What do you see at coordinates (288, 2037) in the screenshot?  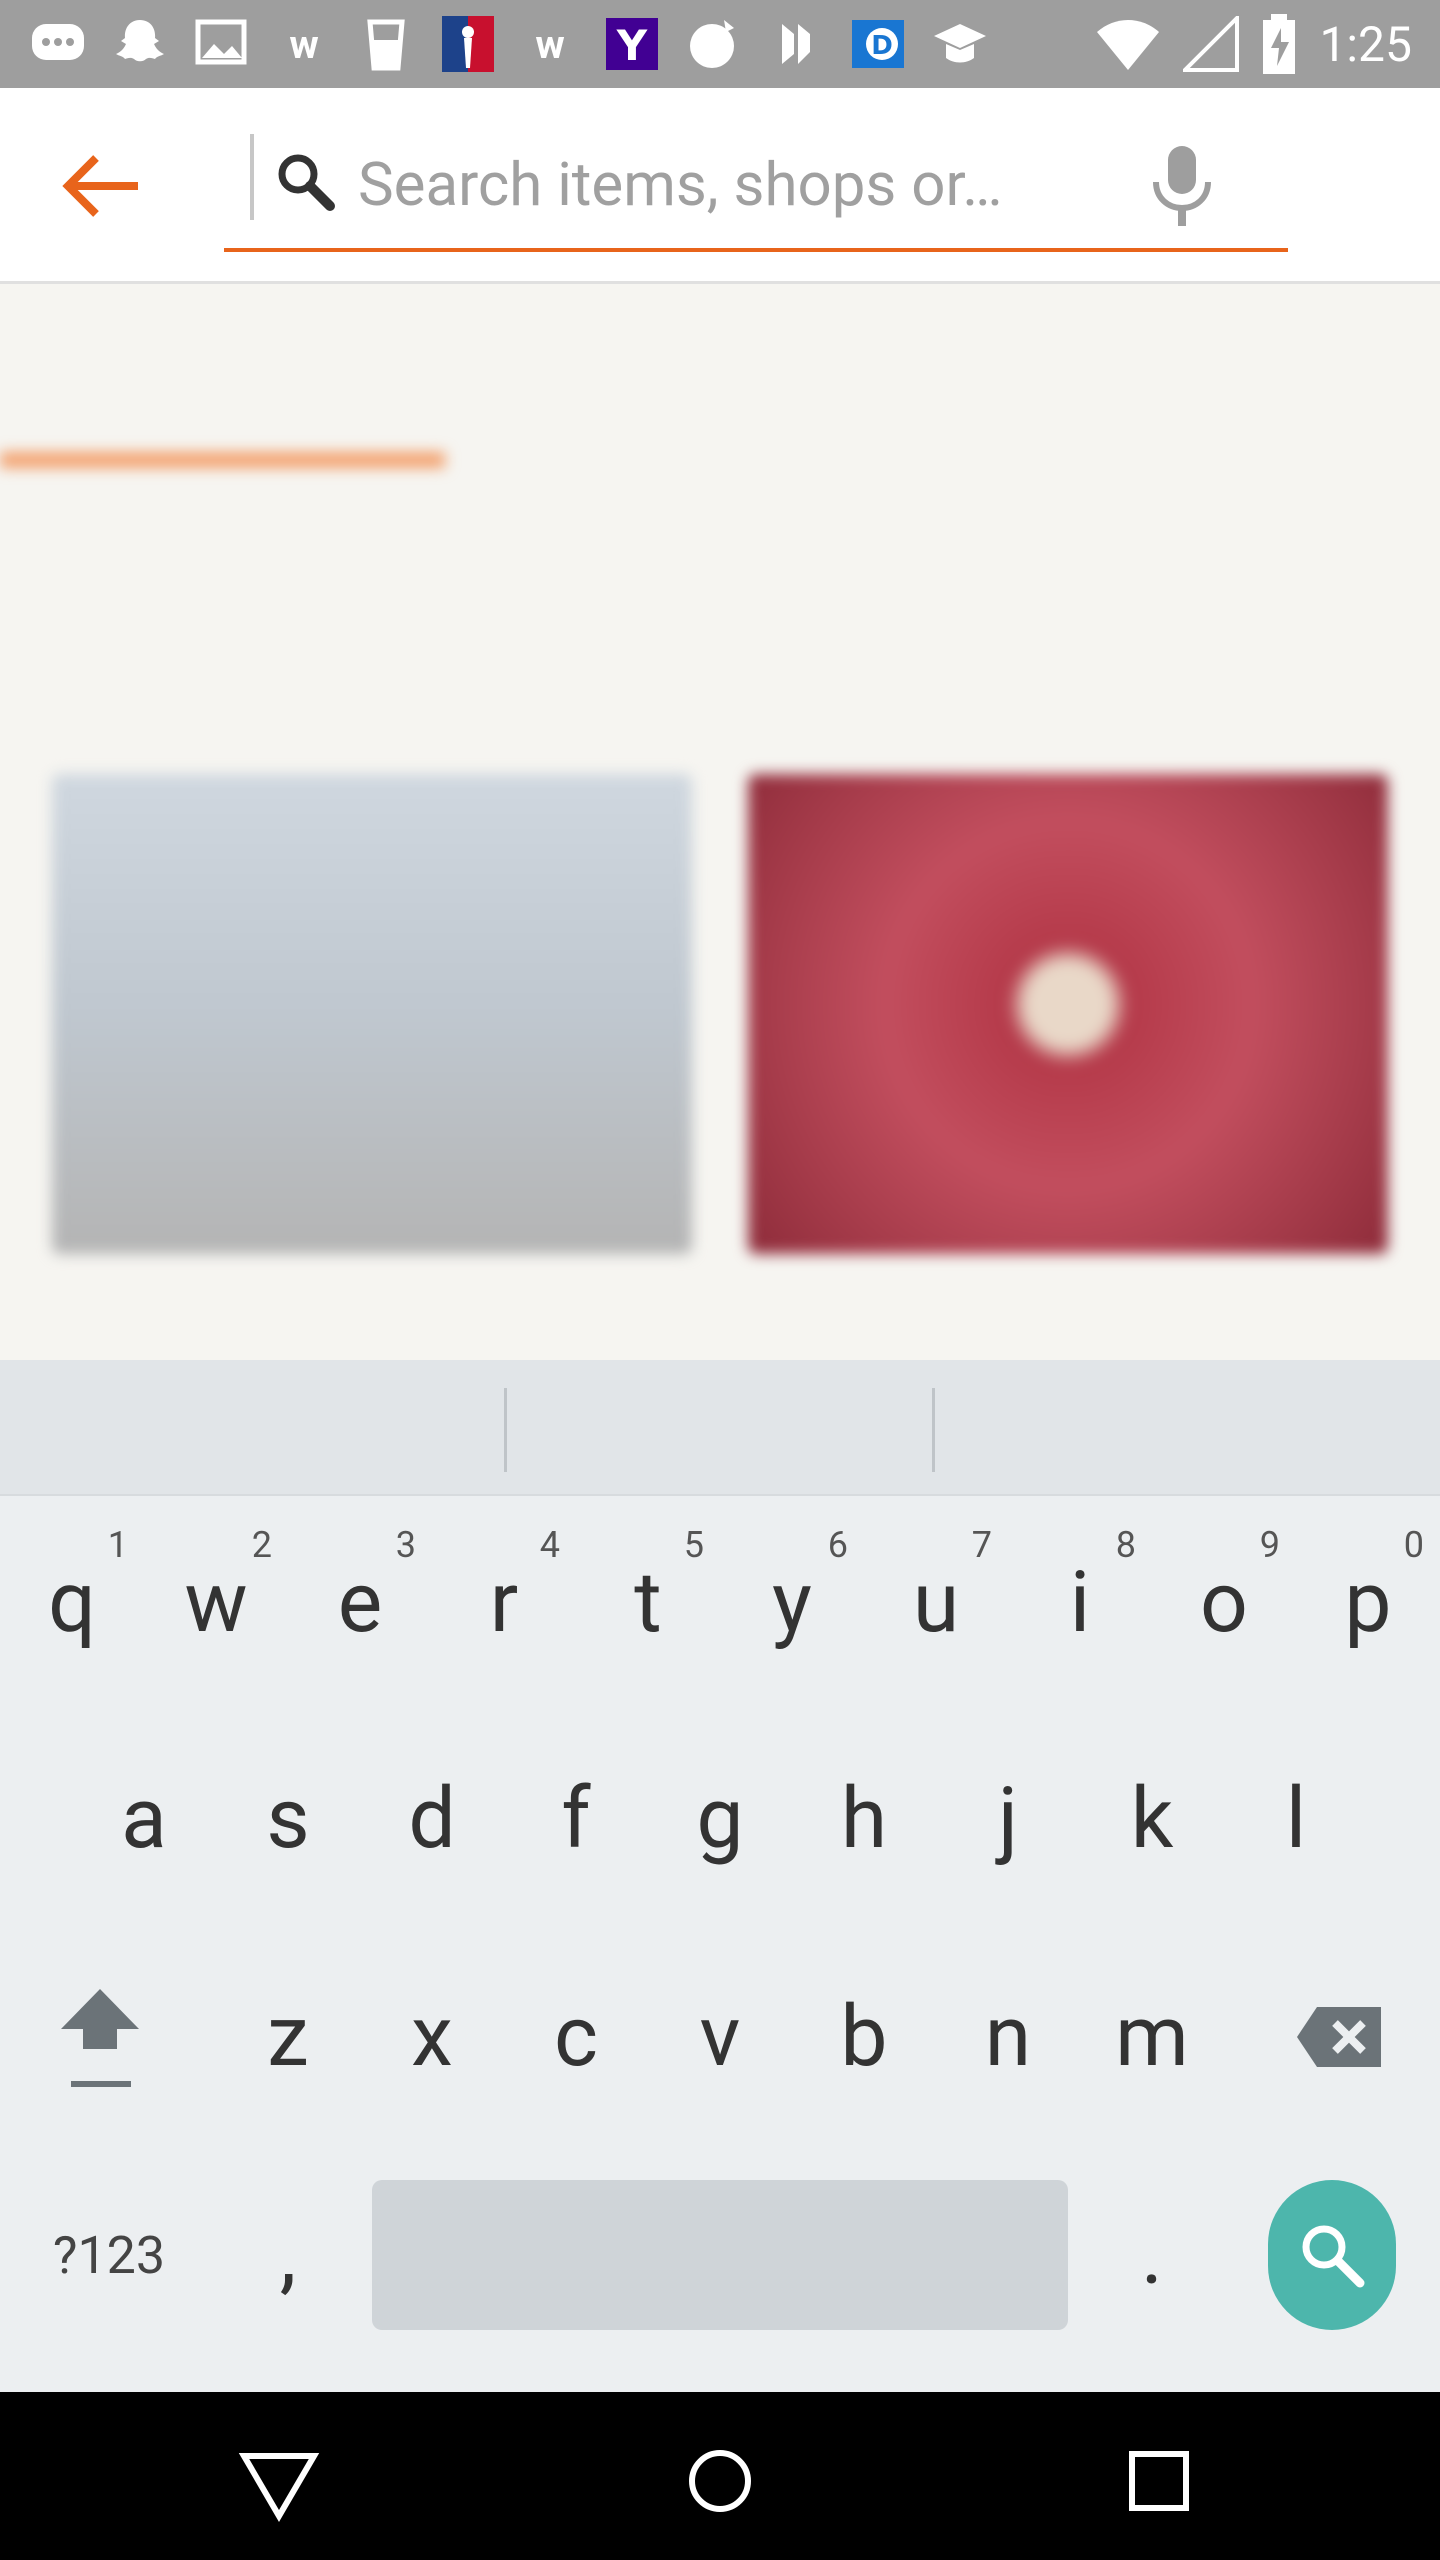 I see `key-z: z` at bounding box center [288, 2037].